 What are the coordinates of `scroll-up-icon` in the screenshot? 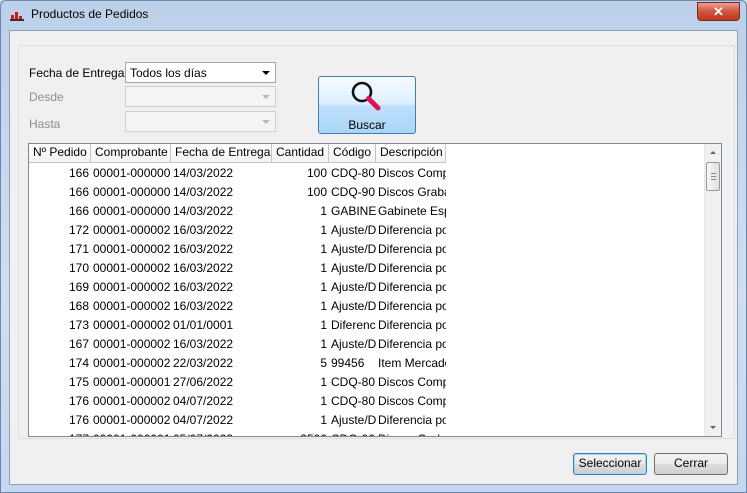 It's located at (713, 152).